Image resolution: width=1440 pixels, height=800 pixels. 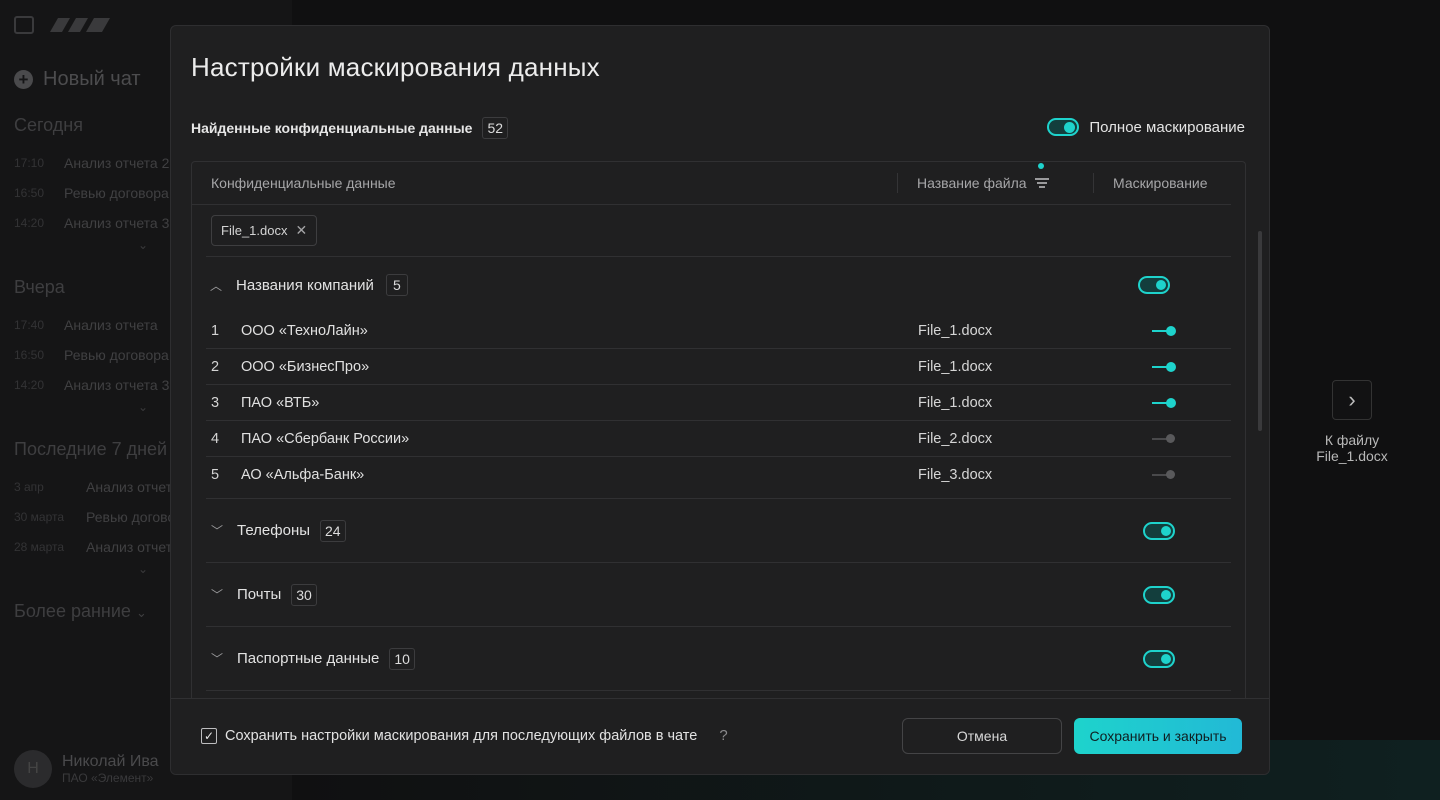 What do you see at coordinates (305, 285) in the screenshot?
I see `group-label: Названия компаний` at bounding box center [305, 285].